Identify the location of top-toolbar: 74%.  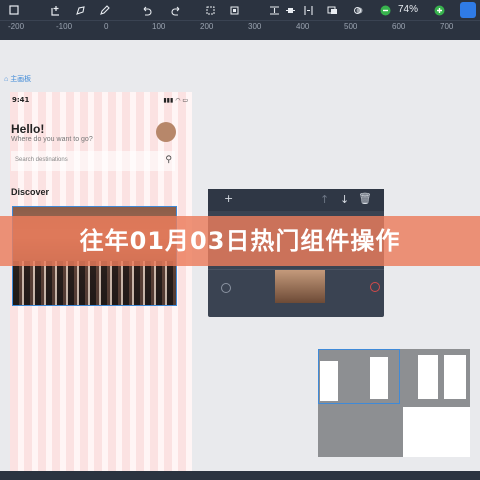
(240, 10).